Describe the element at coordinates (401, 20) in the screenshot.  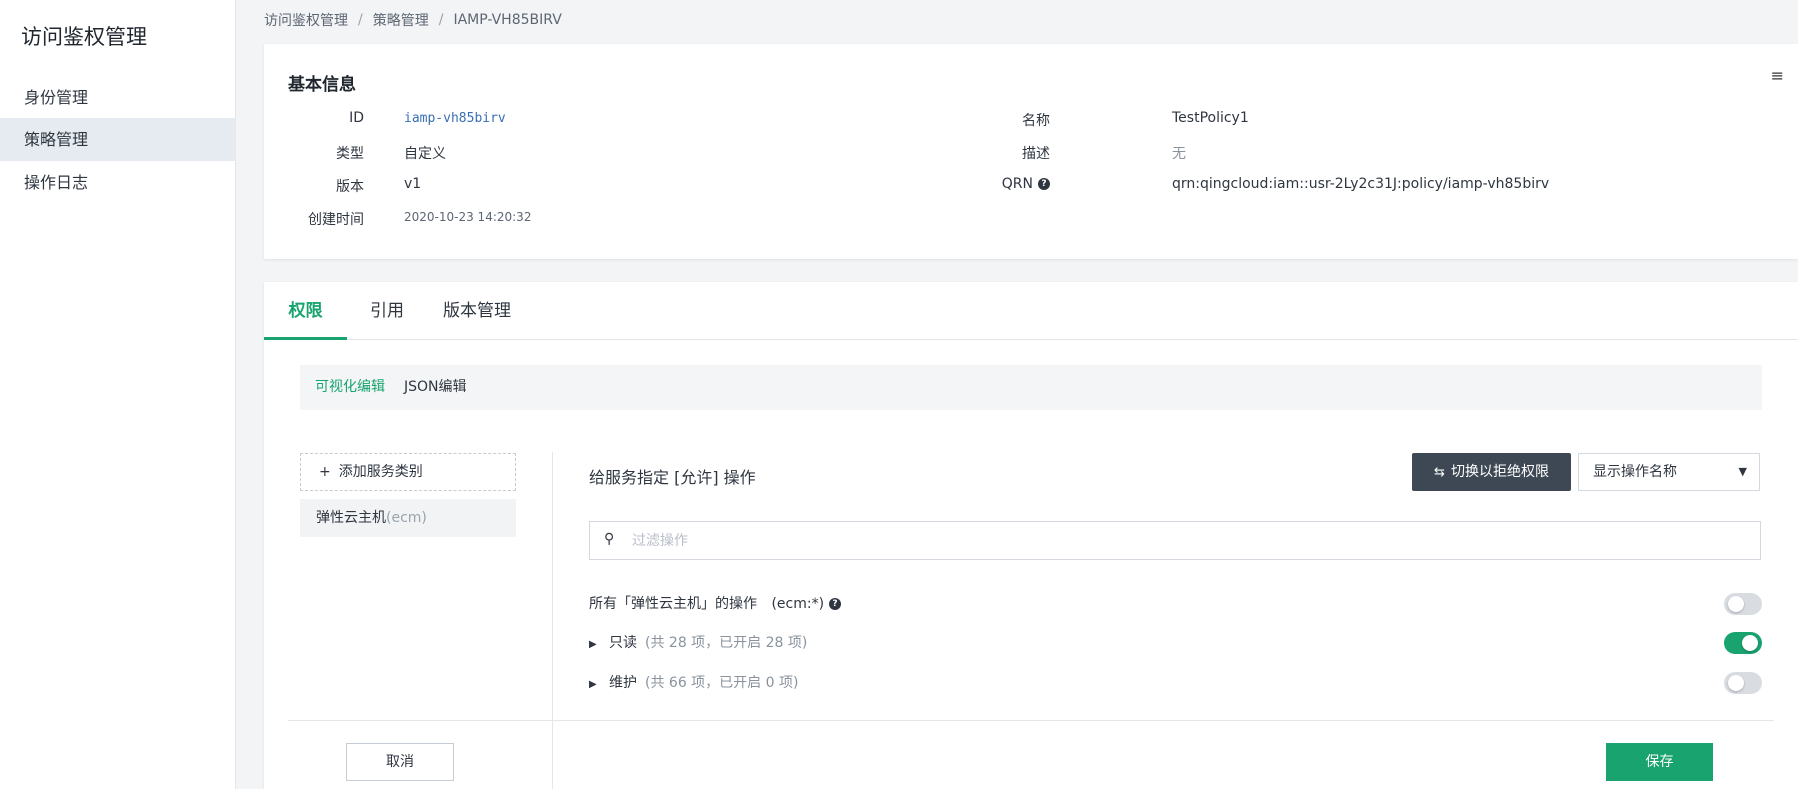
I see `breadcrumb-policy: 策略管理` at that location.